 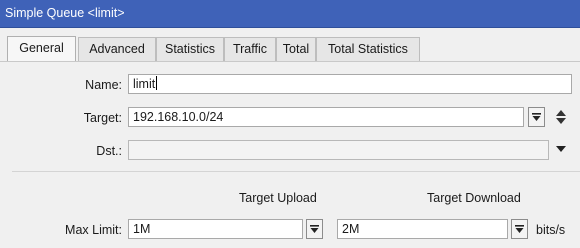 I want to click on max-limit-upload-value: 1M, so click(x=142, y=229).